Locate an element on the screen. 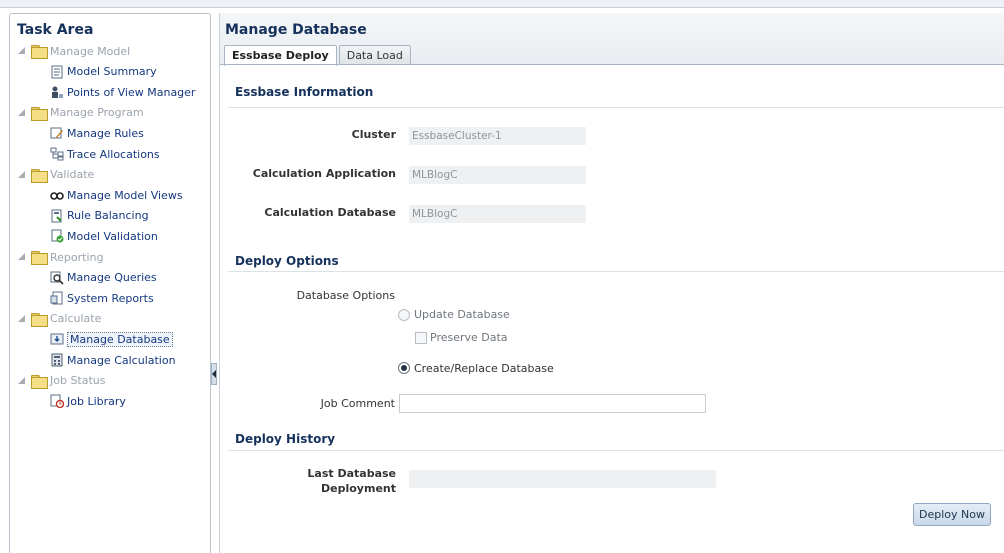  tree-item: Manage Rules is located at coordinates (97, 133).